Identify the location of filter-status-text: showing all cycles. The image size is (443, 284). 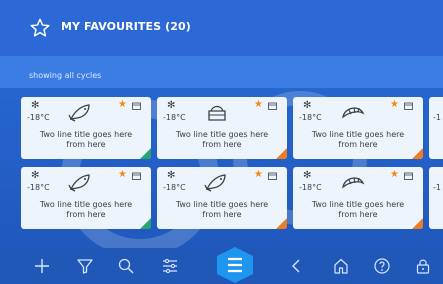
(65, 75).